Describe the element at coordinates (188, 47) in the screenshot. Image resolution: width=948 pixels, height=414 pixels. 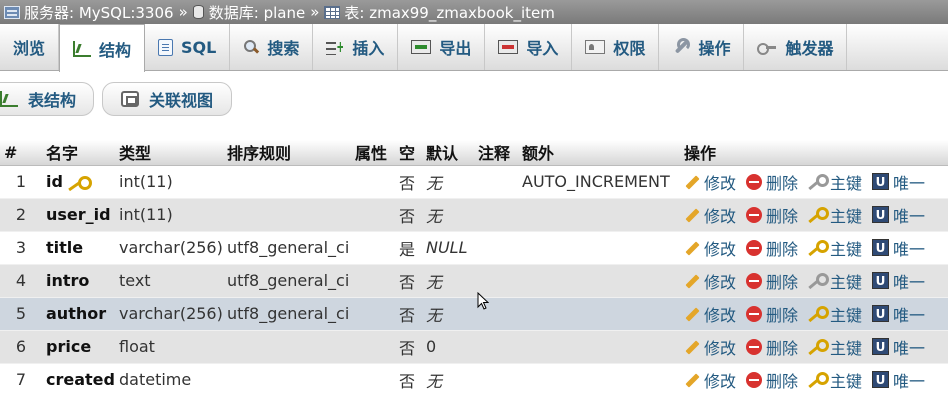
I see `tab-sql: SQL` at that location.